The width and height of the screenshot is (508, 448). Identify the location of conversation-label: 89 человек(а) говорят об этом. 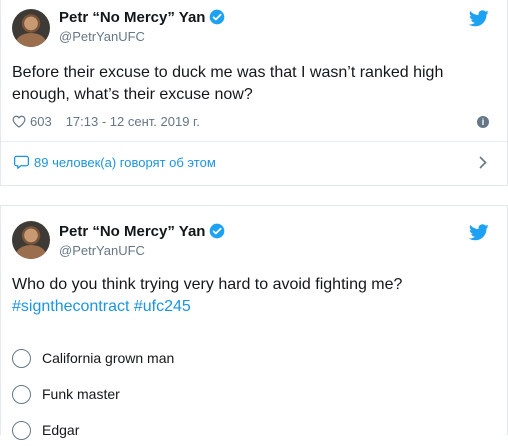
(125, 162).